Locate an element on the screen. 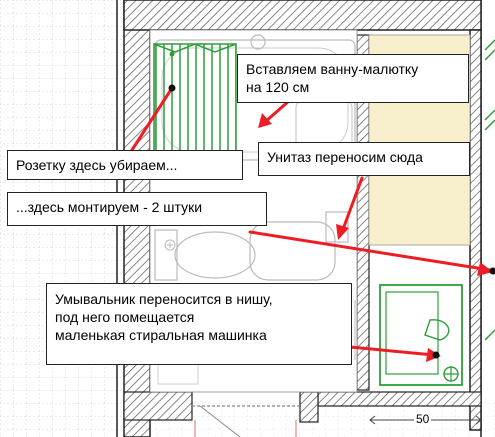  door-jamb is located at coordinates (309, 407).